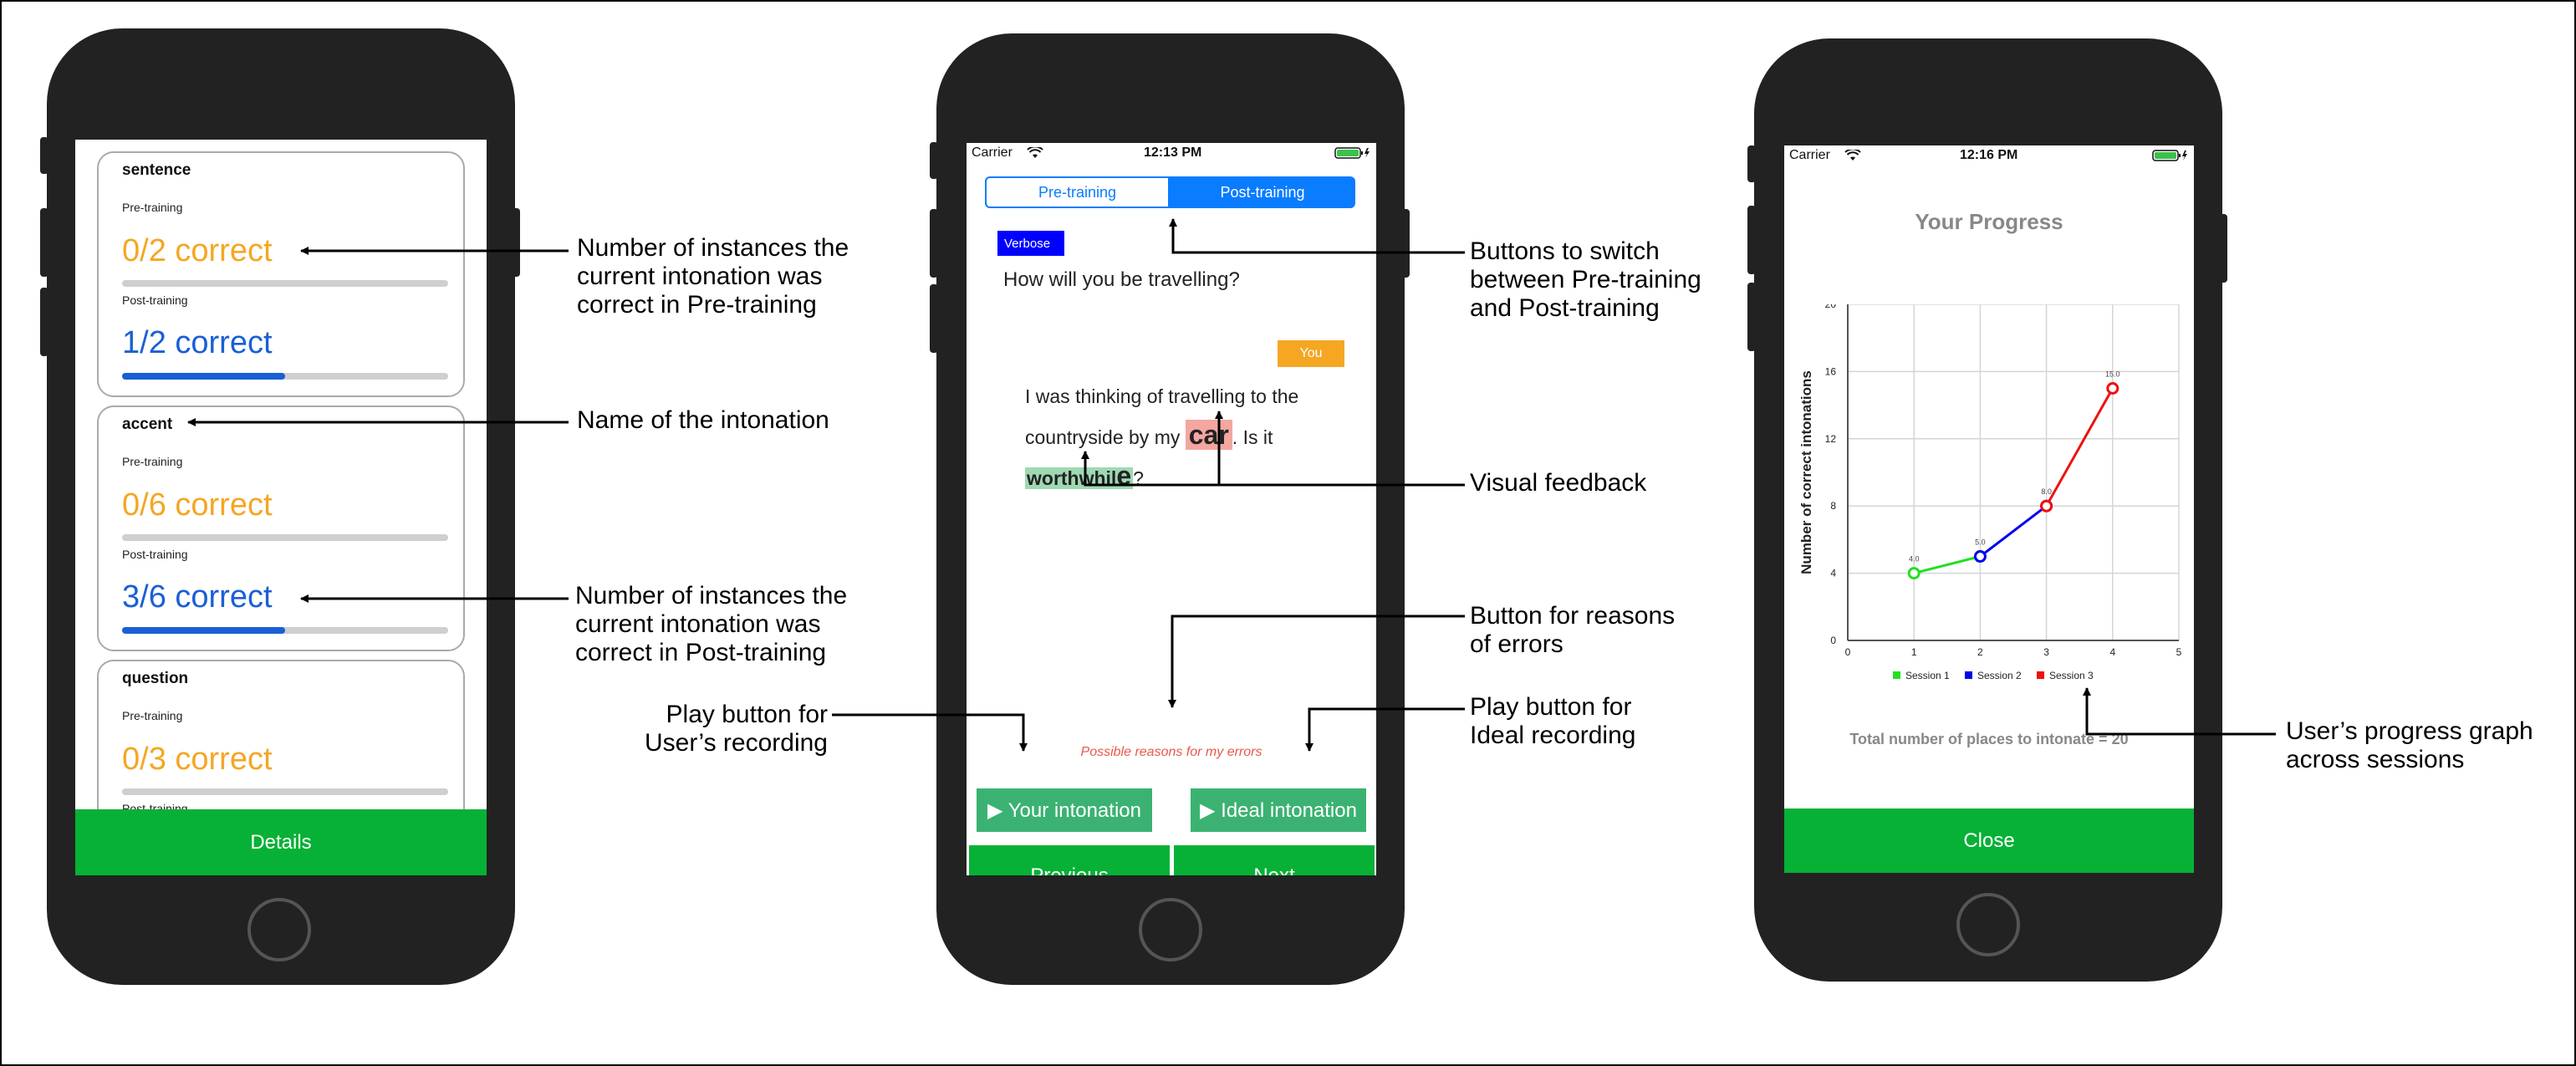 The height and width of the screenshot is (1066, 2576). I want to click on annotation-progress-graph: User’s progress graph across sessions, so click(2409, 745).